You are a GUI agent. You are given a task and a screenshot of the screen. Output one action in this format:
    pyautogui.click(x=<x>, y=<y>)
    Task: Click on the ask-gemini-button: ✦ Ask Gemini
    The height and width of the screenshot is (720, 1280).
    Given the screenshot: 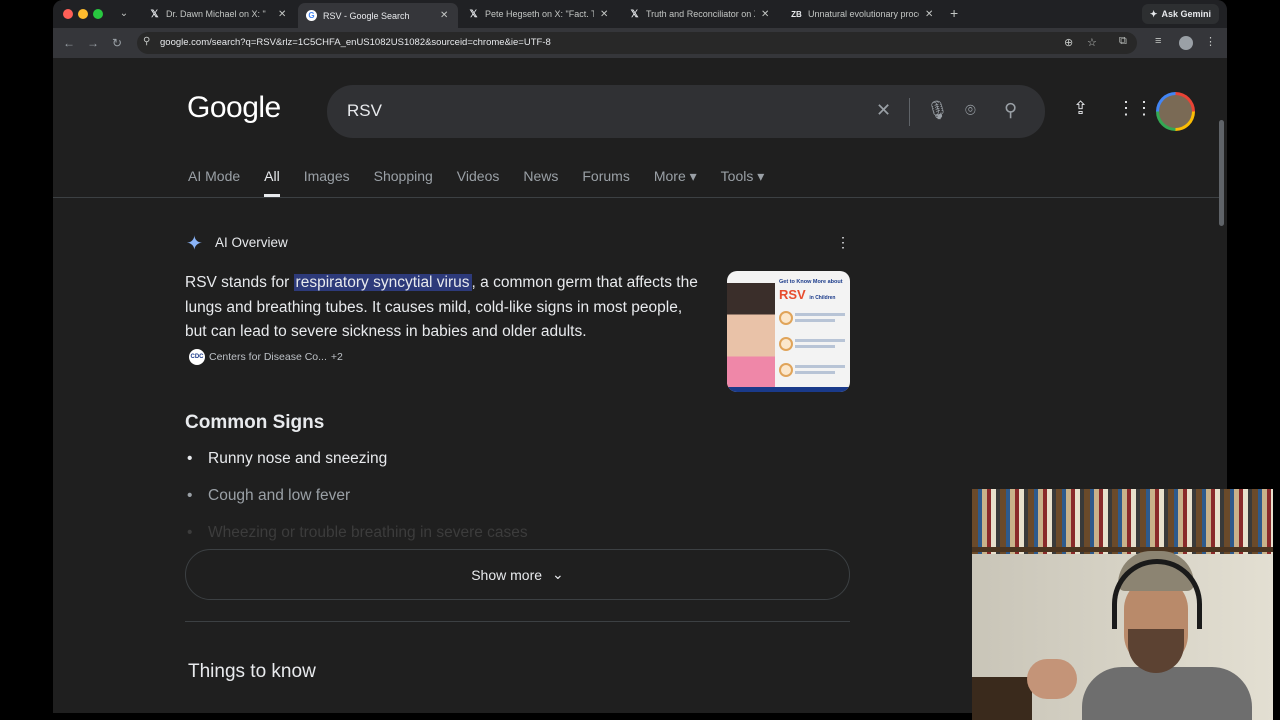 What is the action you would take?
    pyautogui.click(x=1180, y=14)
    